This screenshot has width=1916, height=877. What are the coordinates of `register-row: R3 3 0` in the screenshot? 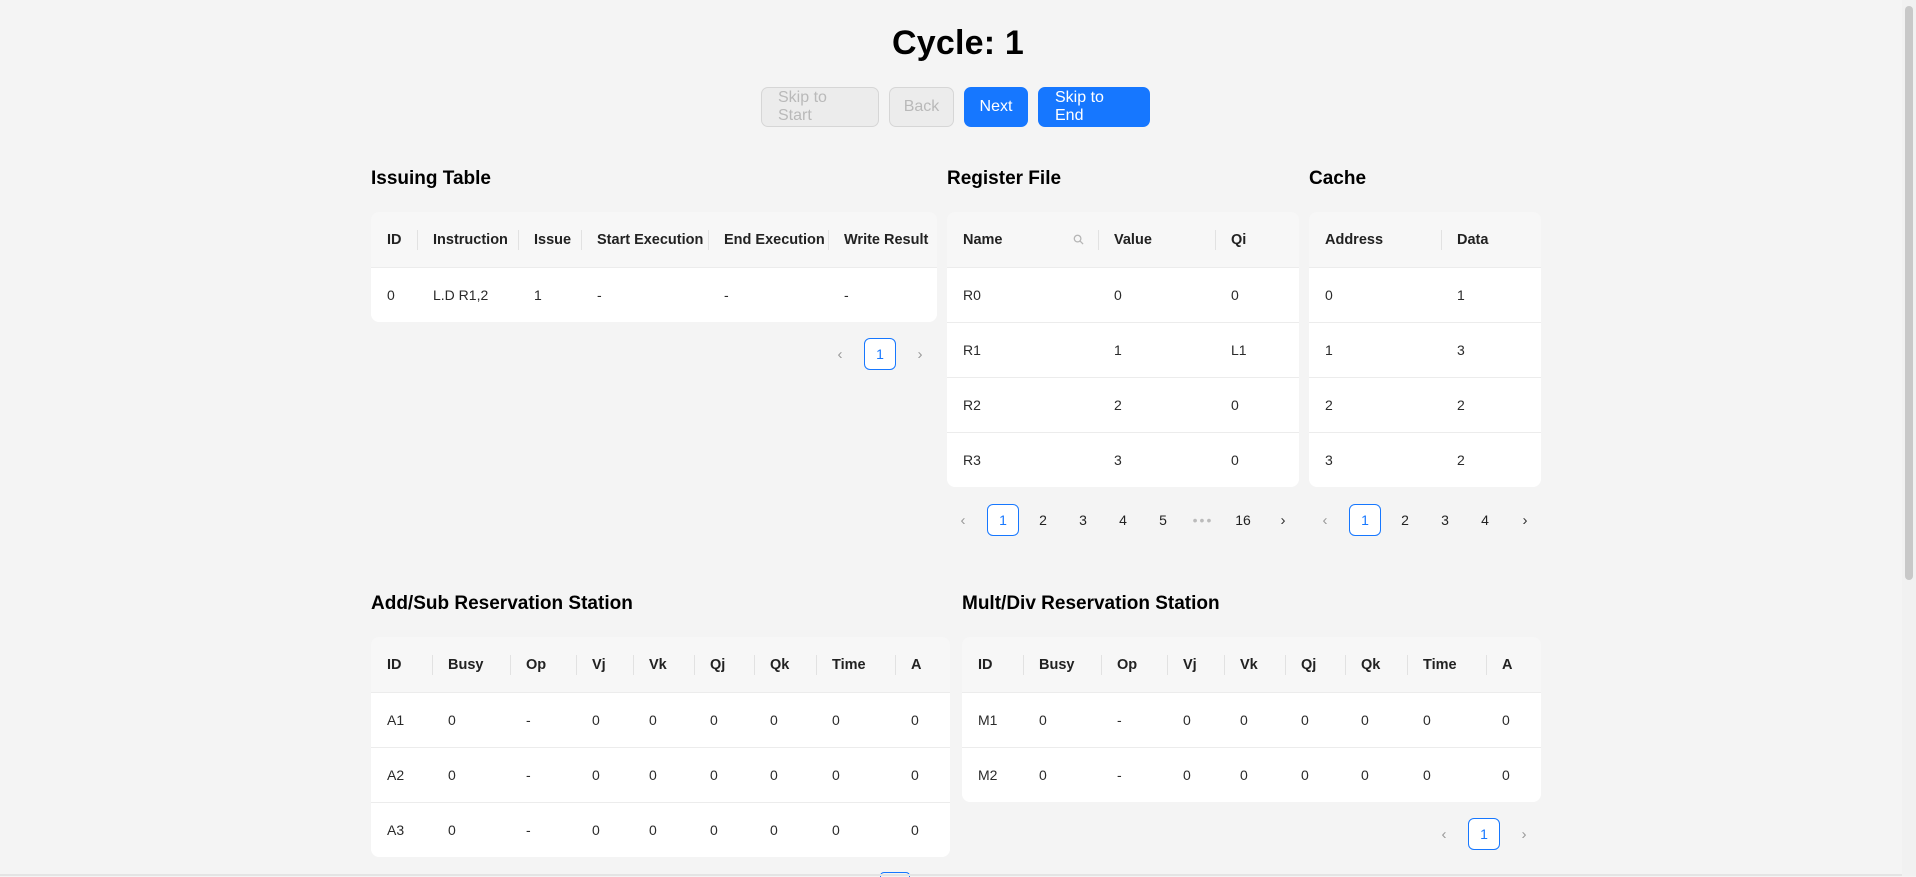 It's located at (1123, 459).